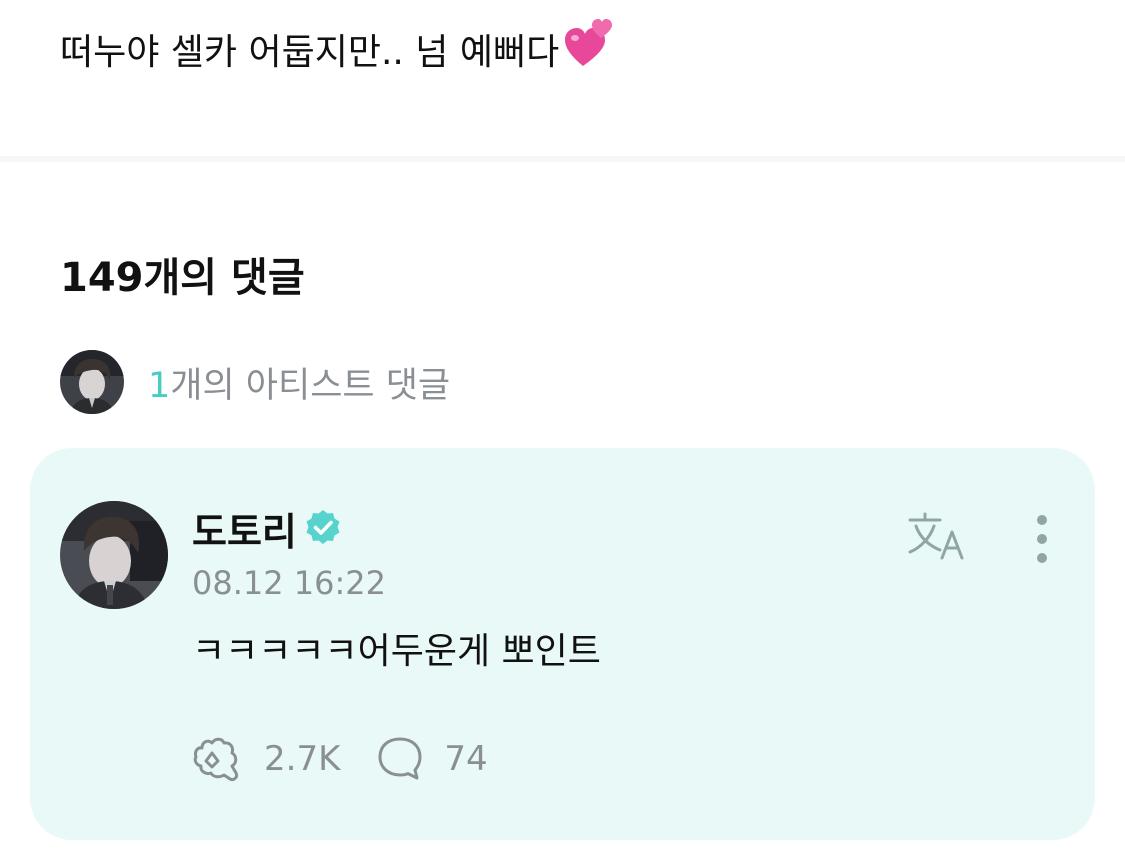 The width and height of the screenshot is (1125, 867). I want to click on comment-bubble-icon, so click(400, 758).